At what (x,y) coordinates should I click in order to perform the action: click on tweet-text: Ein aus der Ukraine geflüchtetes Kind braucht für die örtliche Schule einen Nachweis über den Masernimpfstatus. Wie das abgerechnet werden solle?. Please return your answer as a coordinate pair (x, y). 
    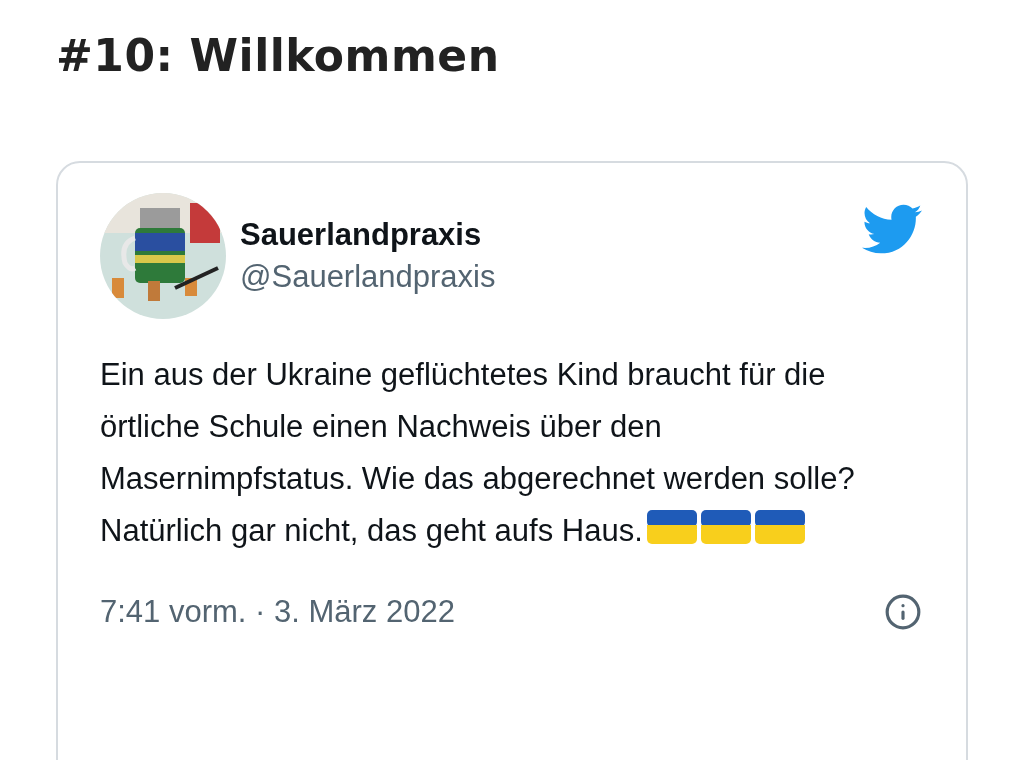
    Looking at the image, I should click on (477, 426).